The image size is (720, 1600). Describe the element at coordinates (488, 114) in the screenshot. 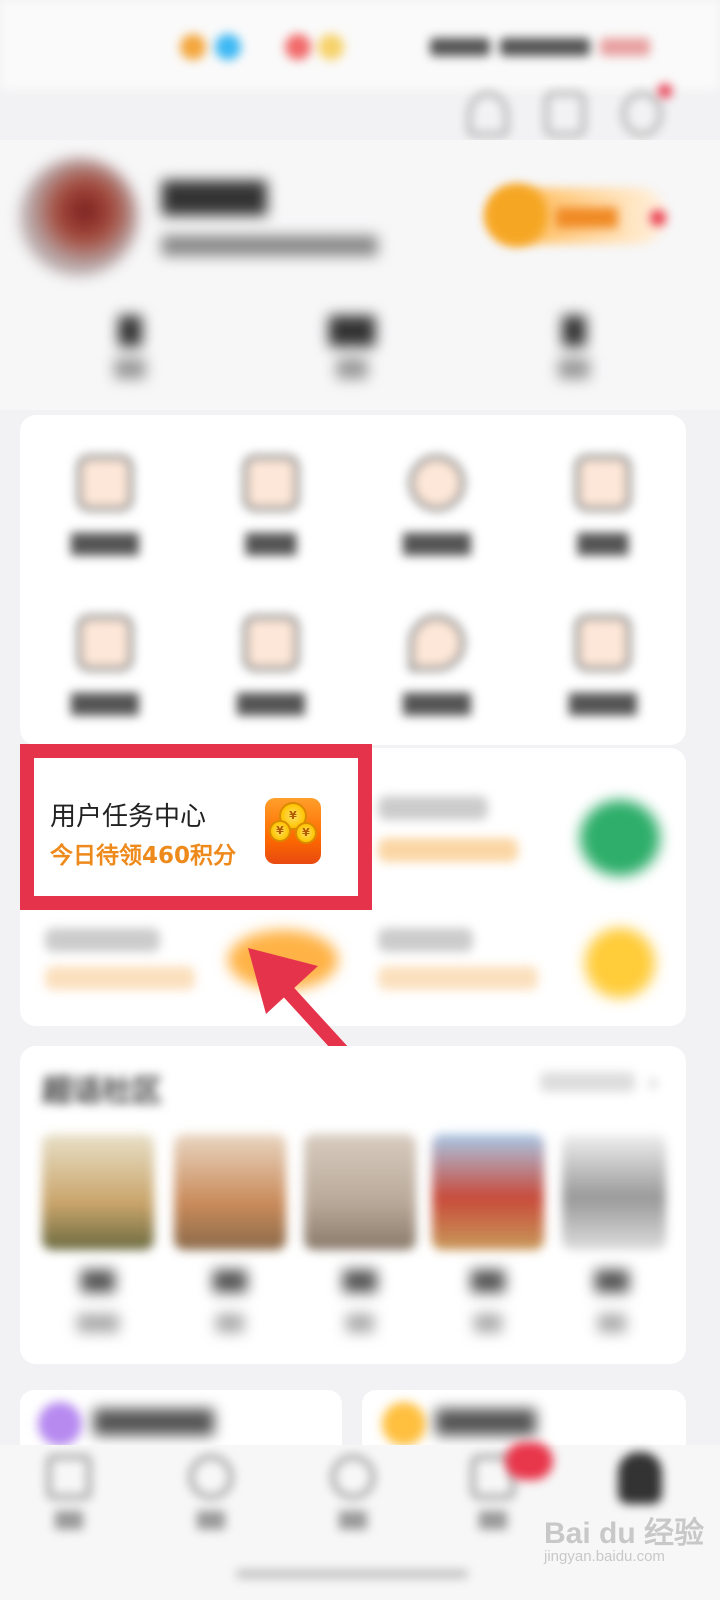

I see `person-icon` at that location.